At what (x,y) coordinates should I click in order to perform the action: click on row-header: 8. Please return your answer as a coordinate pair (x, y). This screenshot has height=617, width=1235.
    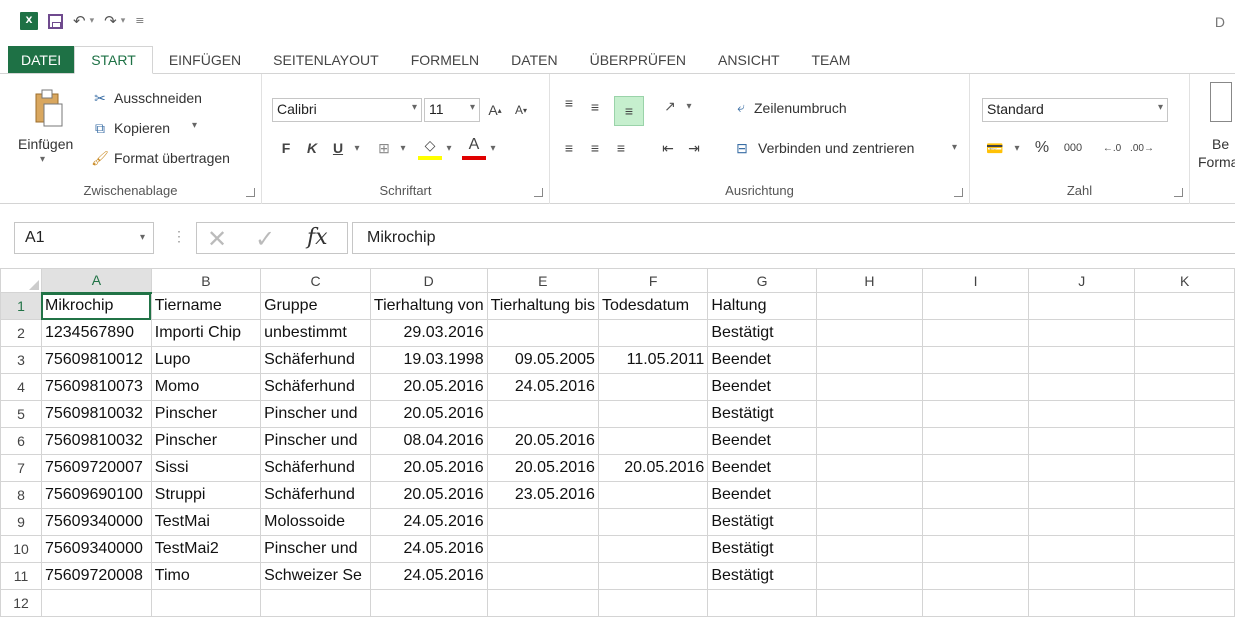
    Looking at the image, I should click on (21, 495).